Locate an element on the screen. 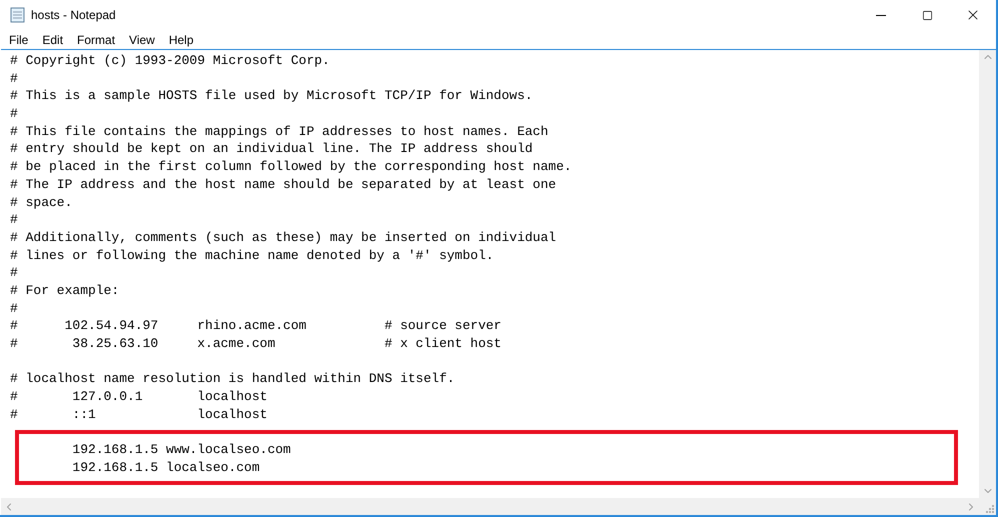 Image resolution: width=998 pixels, height=517 pixels. code-line: # For example: is located at coordinates (65, 291).